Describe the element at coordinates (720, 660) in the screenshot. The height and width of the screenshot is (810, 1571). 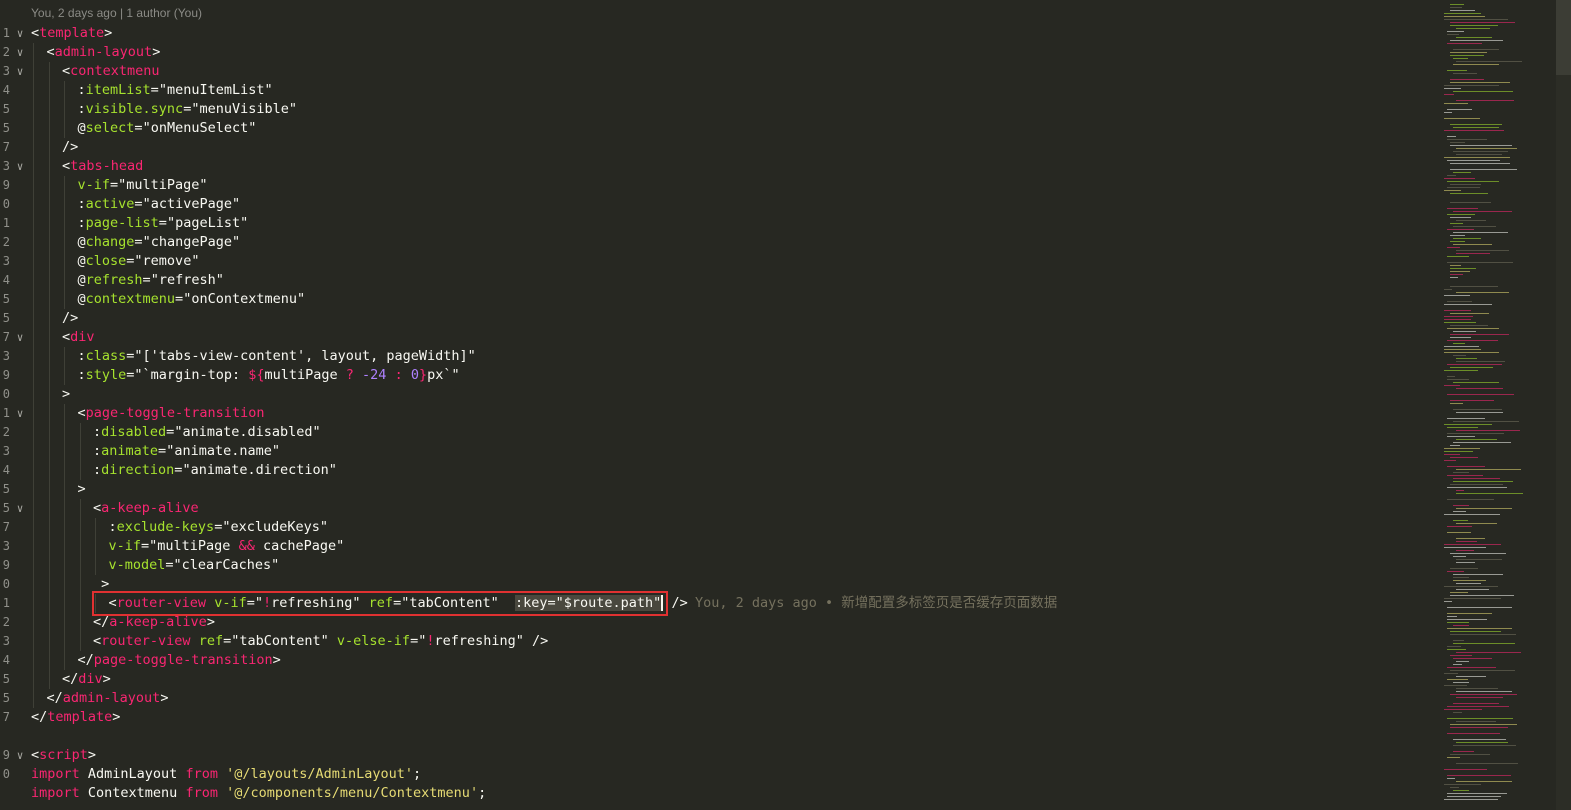
I see `code-line: 4 </page-toggle-transition>` at that location.